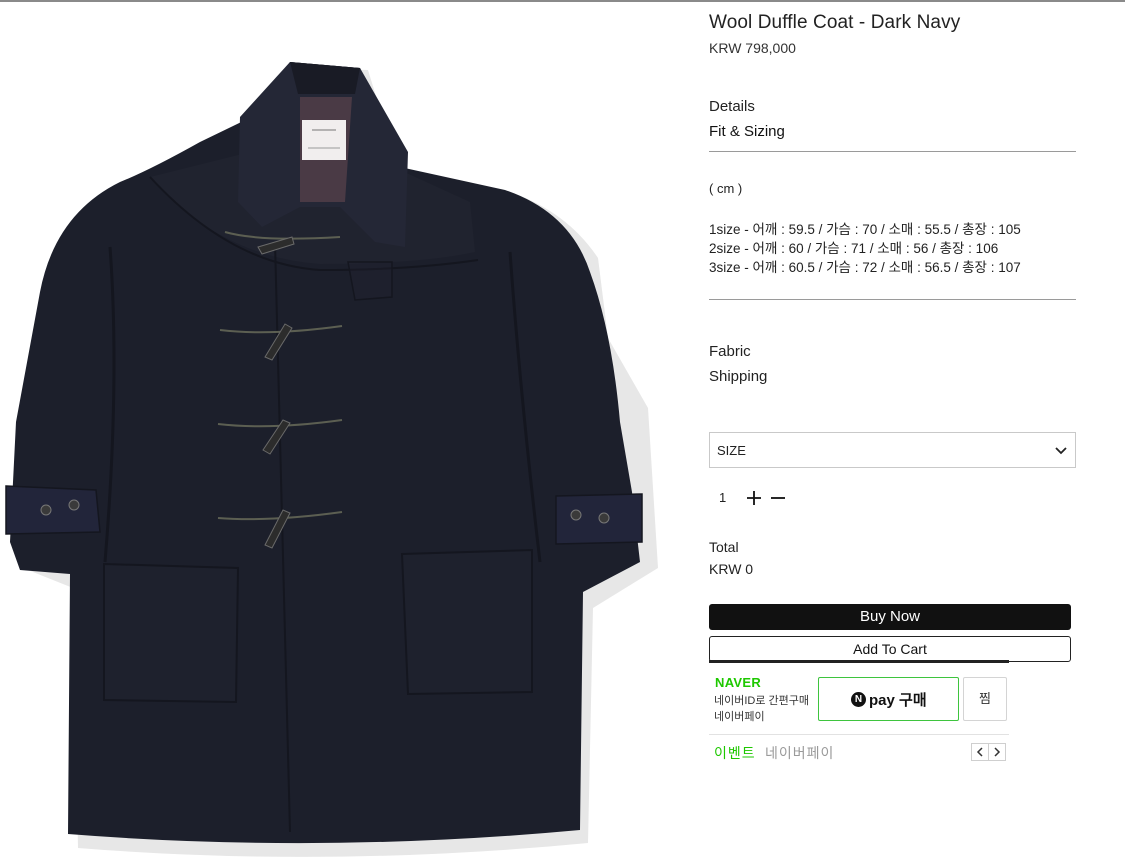 The width and height of the screenshot is (1125, 865). Describe the element at coordinates (800, 753) in the screenshot. I see `event-text: 네이버페이` at that location.